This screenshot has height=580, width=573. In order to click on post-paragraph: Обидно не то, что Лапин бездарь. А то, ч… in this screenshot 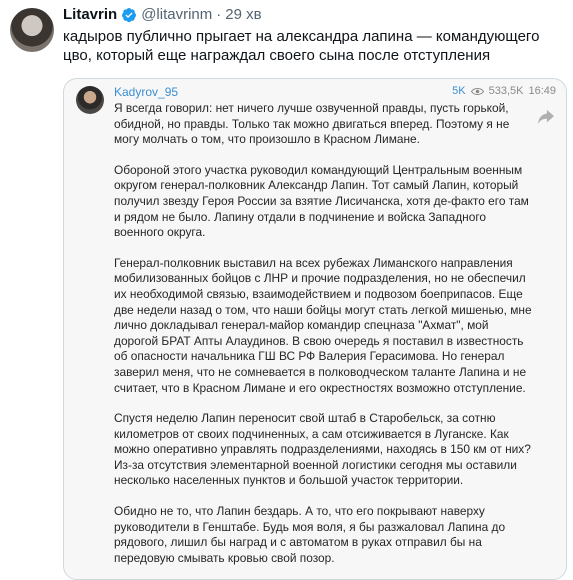, I will do `click(310, 534)`.